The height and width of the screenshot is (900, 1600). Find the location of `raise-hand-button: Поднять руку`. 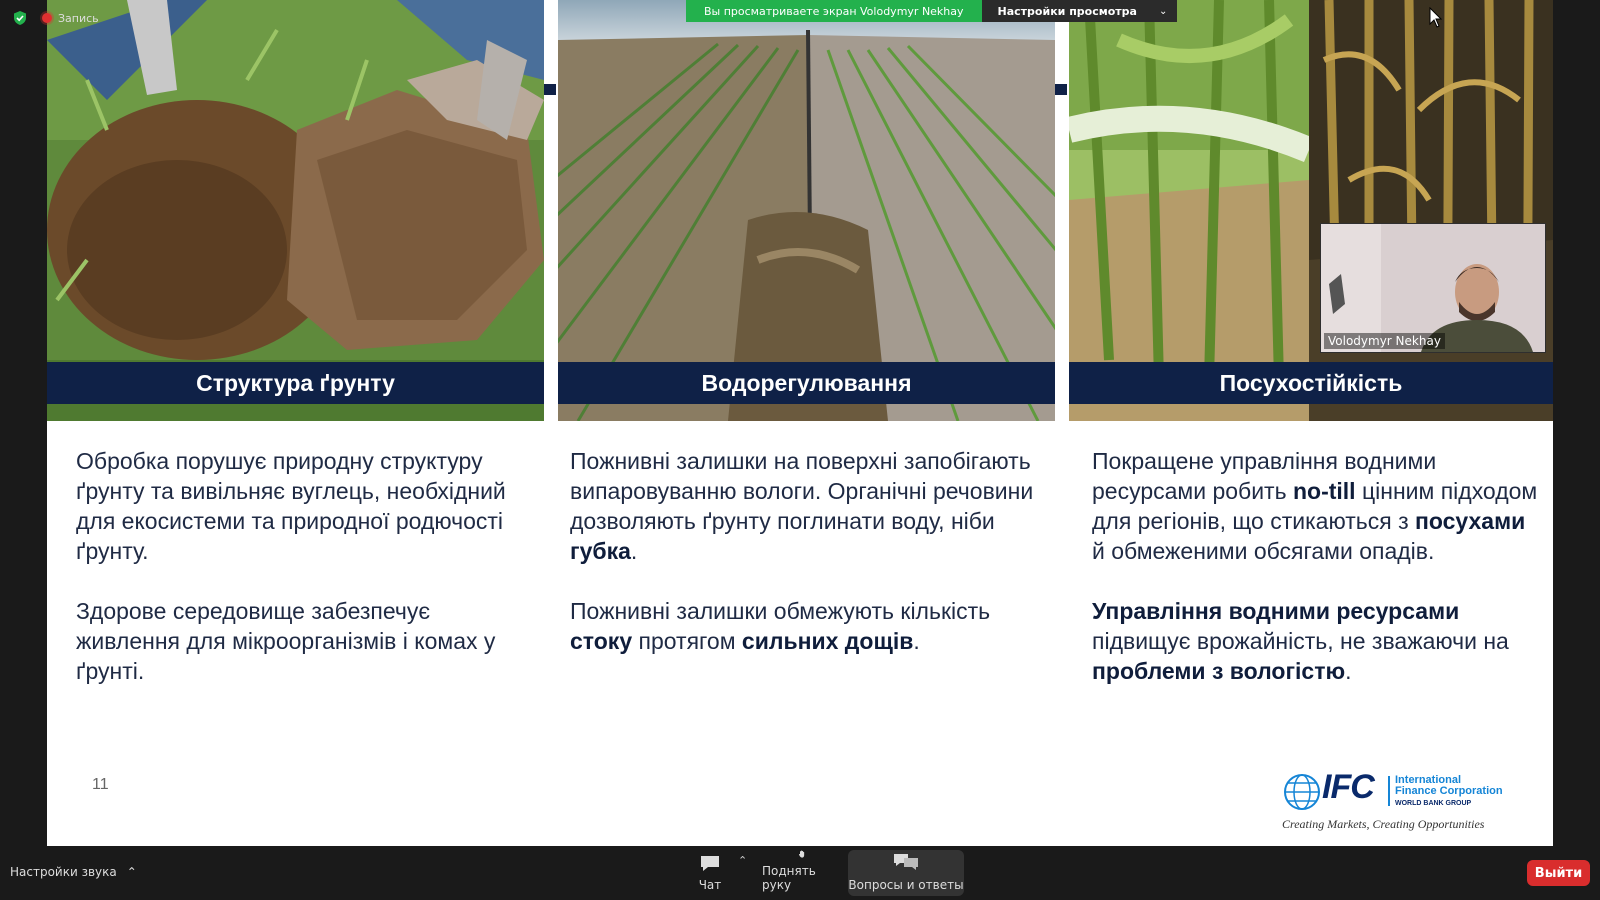

raise-hand-button: Поднять руку is located at coordinates (802, 873).